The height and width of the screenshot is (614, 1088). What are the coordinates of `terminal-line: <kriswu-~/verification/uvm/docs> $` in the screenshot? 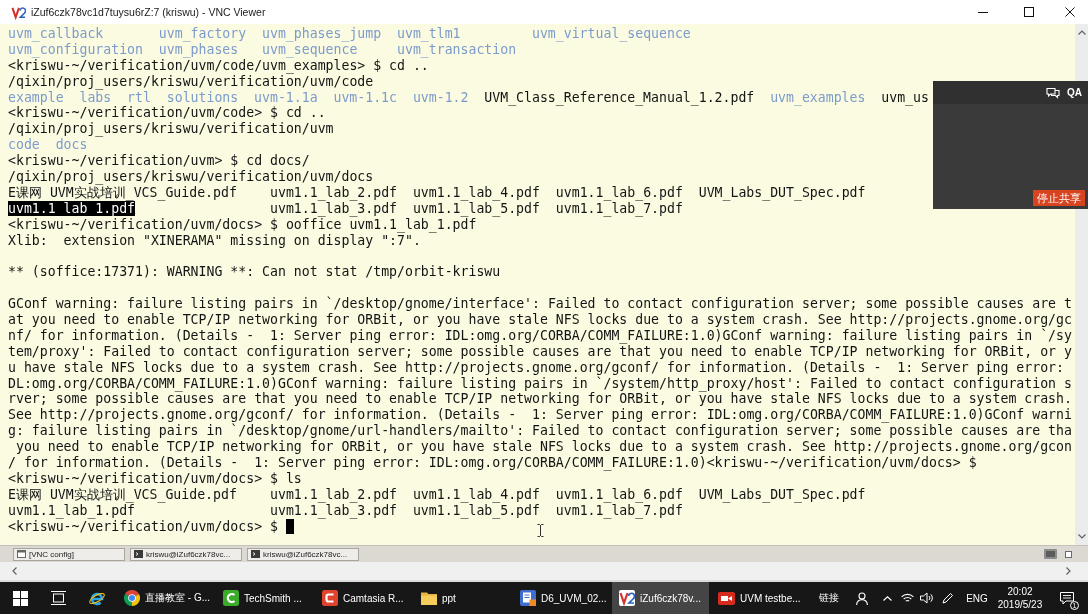 It's located at (143, 526).